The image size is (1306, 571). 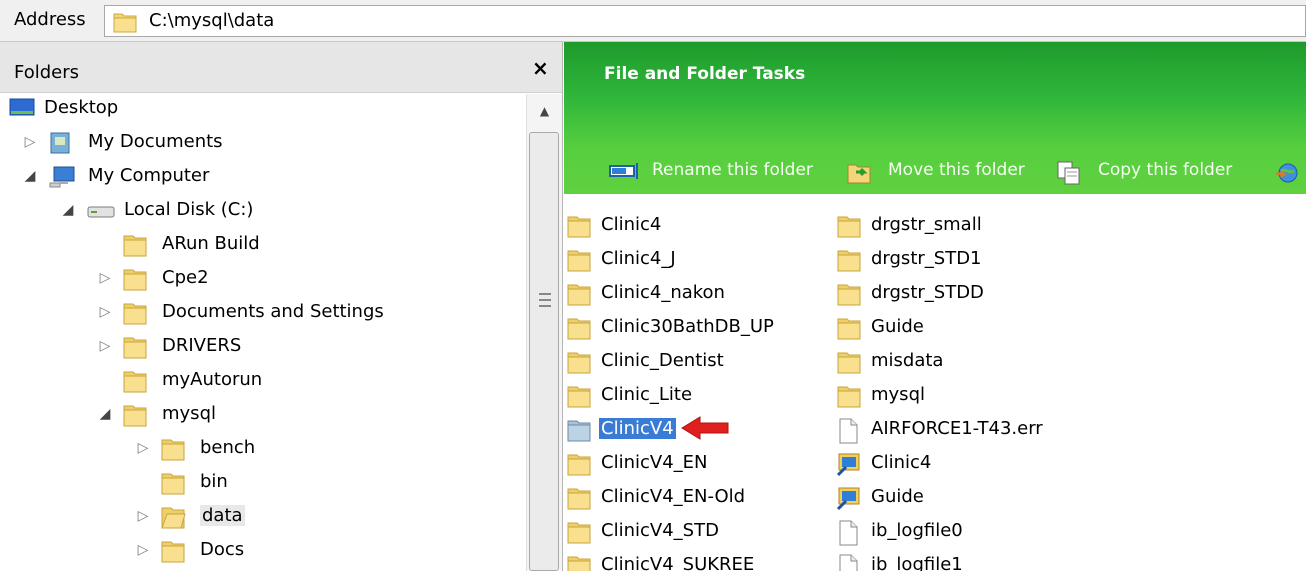 I want to click on tree-item-label: My Documents, so click(x=155, y=141).